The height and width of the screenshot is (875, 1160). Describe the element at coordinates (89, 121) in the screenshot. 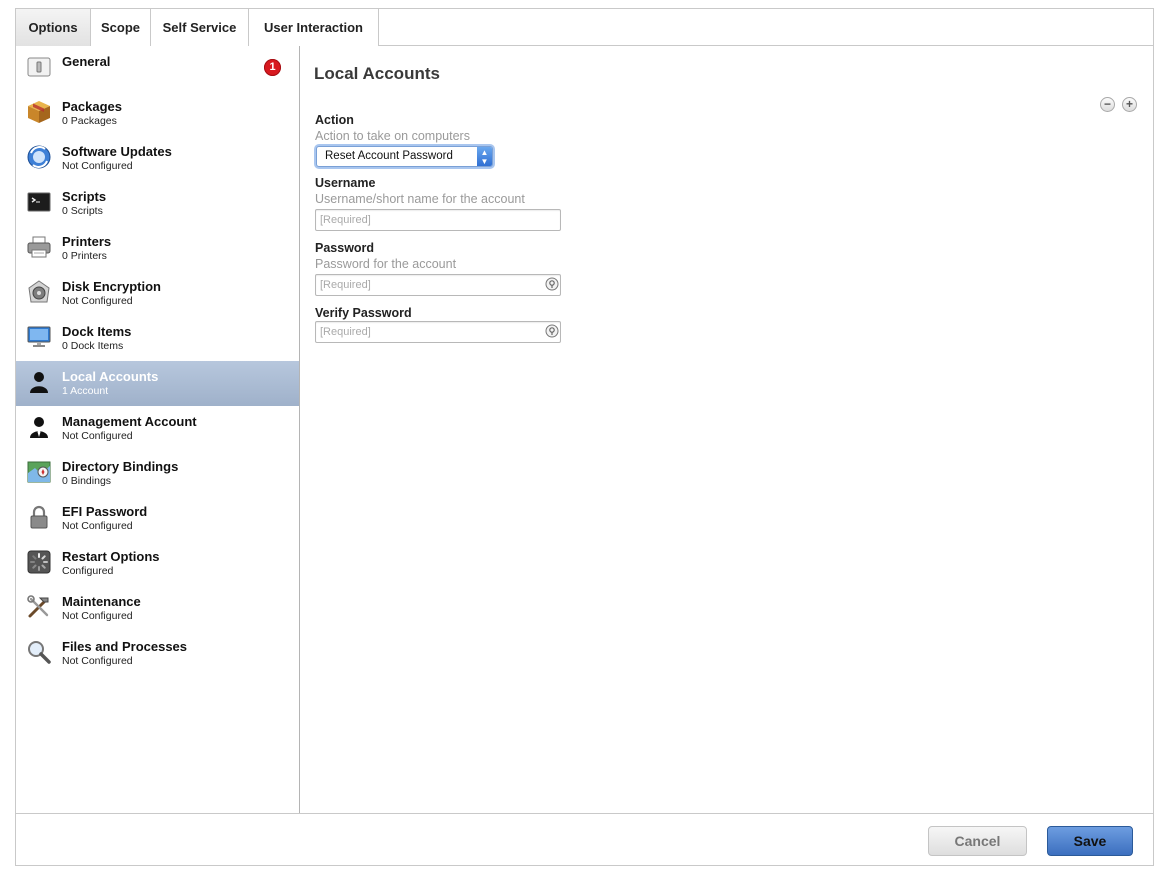

I see `sidebar-item-subtitle: 0 Packages` at that location.